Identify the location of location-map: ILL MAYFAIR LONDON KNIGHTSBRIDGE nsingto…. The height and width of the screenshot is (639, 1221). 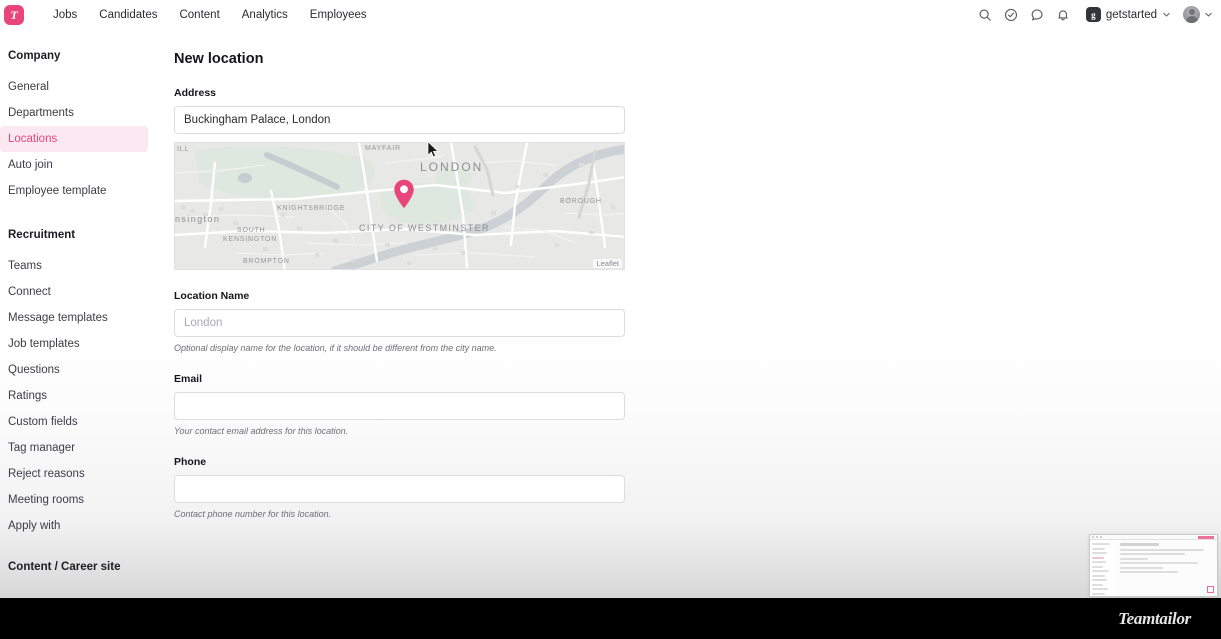
(399, 206).